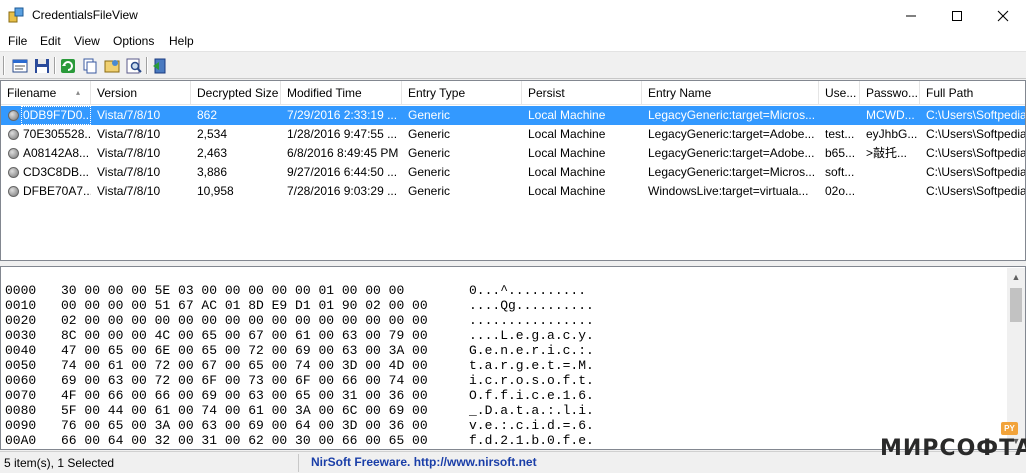  I want to click on html-report-icon, so click(112, 66).